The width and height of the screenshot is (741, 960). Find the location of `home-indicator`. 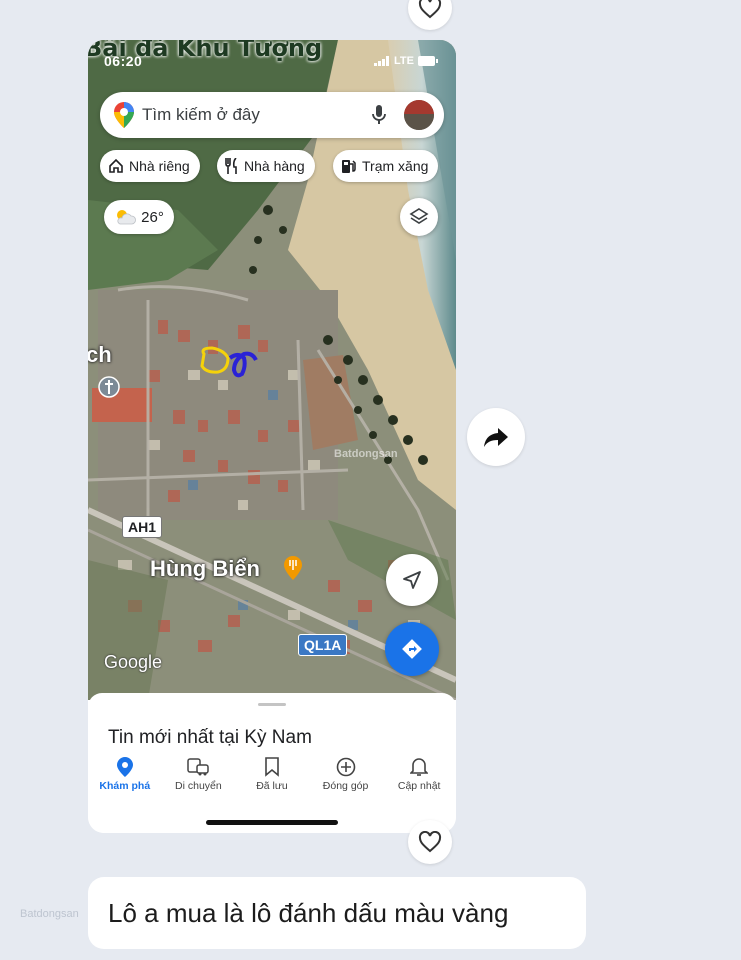

home-indicator is located at coordinates (272, 822).